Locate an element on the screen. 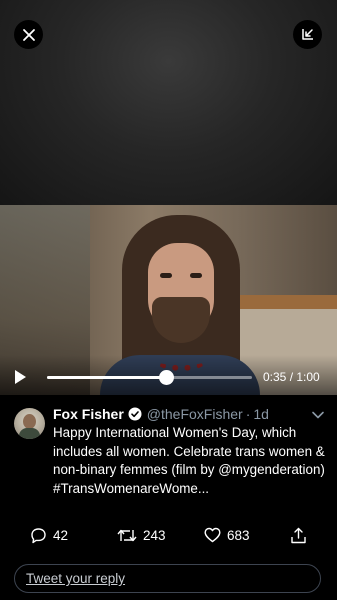 The width and height of the screenshot is (337, 600). heart-icon is located at coordinates (212, 535).